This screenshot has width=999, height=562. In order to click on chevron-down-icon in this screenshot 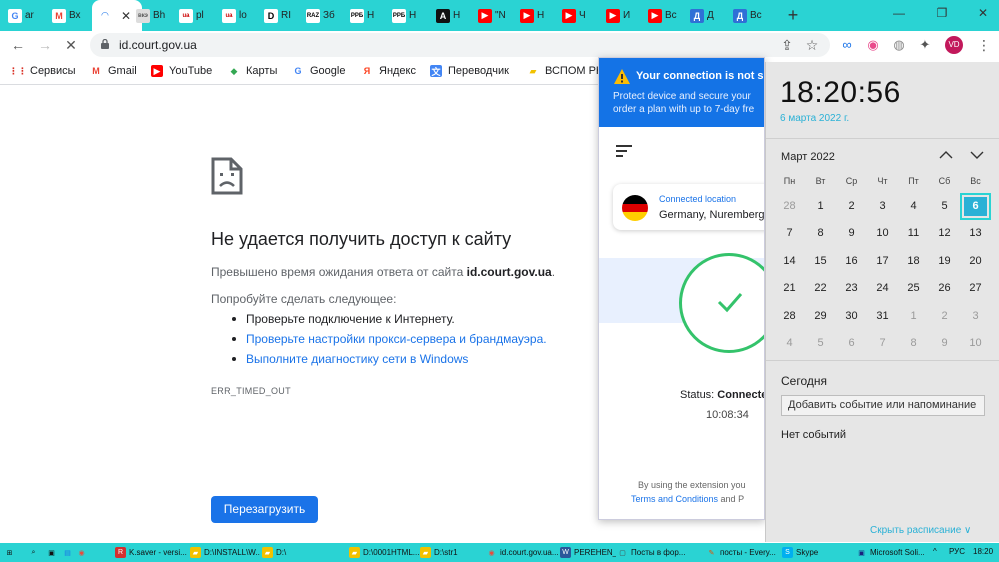, I will do `click(977, 155)`.